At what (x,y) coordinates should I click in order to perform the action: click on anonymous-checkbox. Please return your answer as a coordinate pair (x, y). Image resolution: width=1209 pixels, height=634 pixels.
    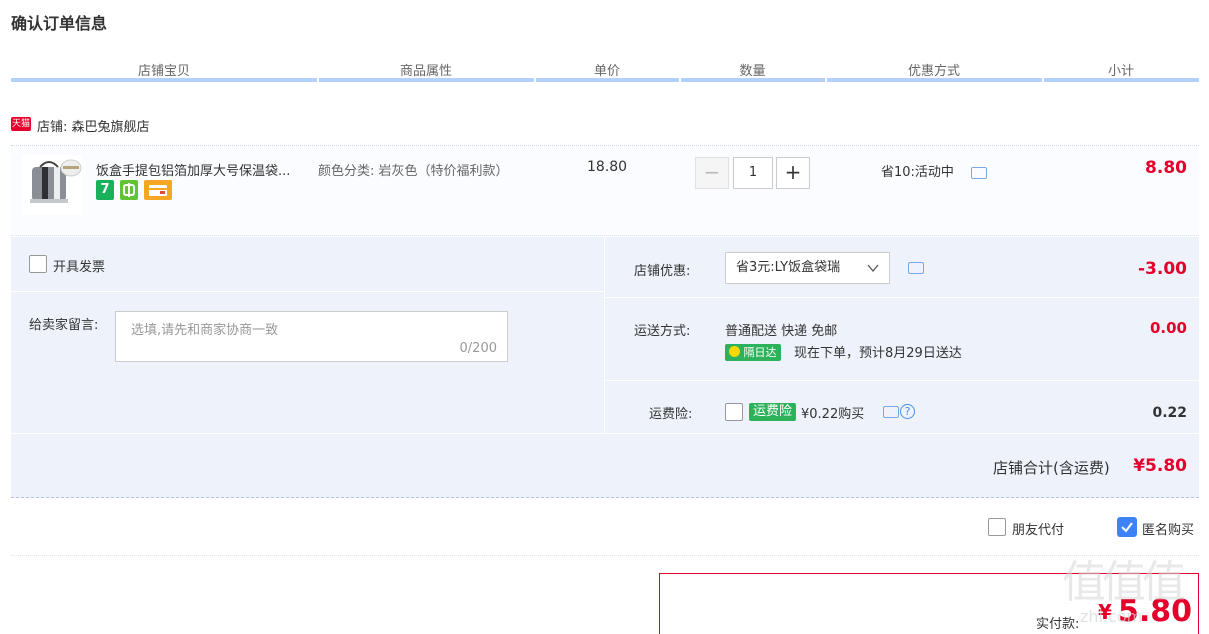
    Looking at the image, I should click on (1127, 527).